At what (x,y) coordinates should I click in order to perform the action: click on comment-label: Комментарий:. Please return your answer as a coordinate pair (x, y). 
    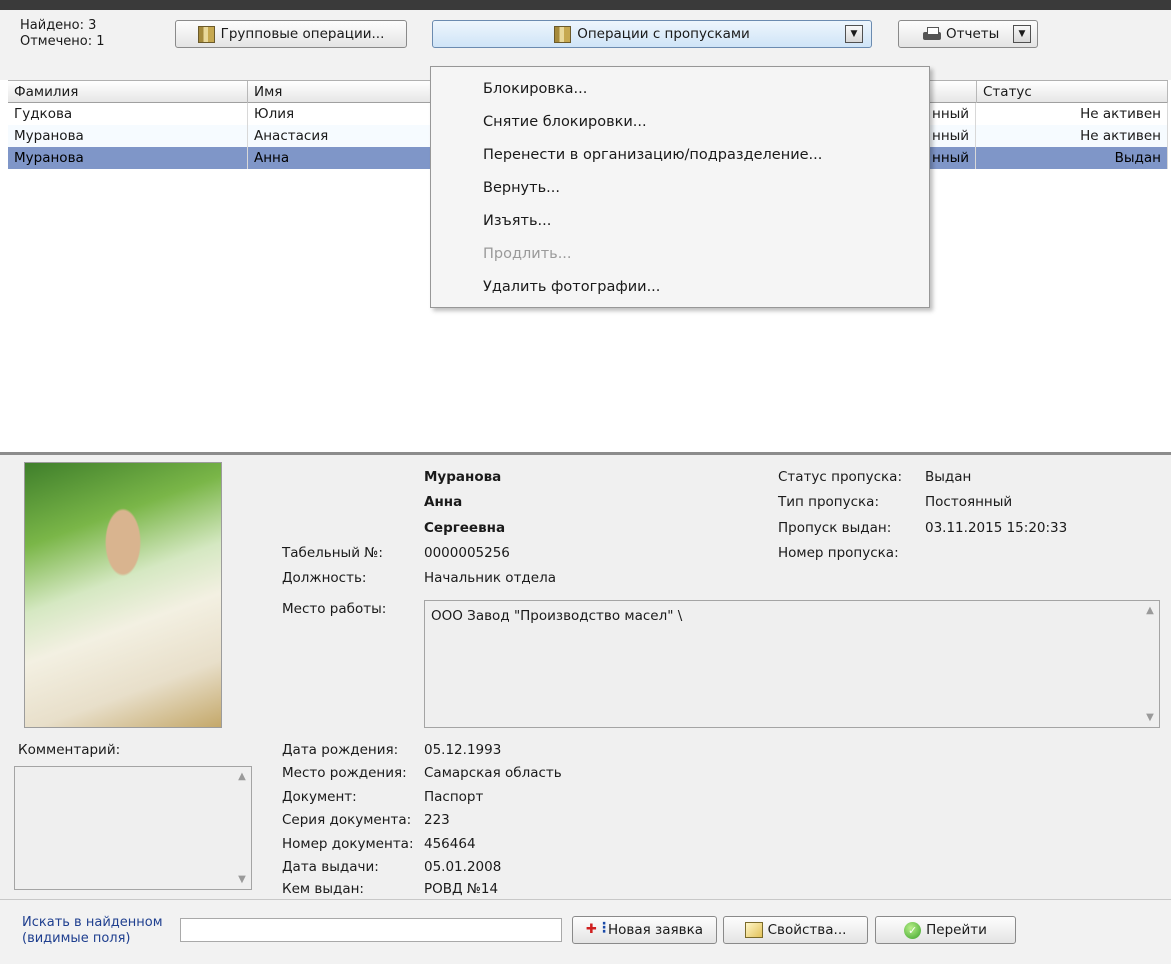
    Looking at the image, I should click on (69, 750).